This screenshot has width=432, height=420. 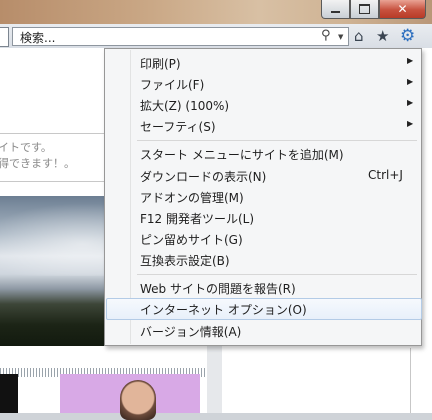 I want to click on face-image, so click(x=138, y=400).